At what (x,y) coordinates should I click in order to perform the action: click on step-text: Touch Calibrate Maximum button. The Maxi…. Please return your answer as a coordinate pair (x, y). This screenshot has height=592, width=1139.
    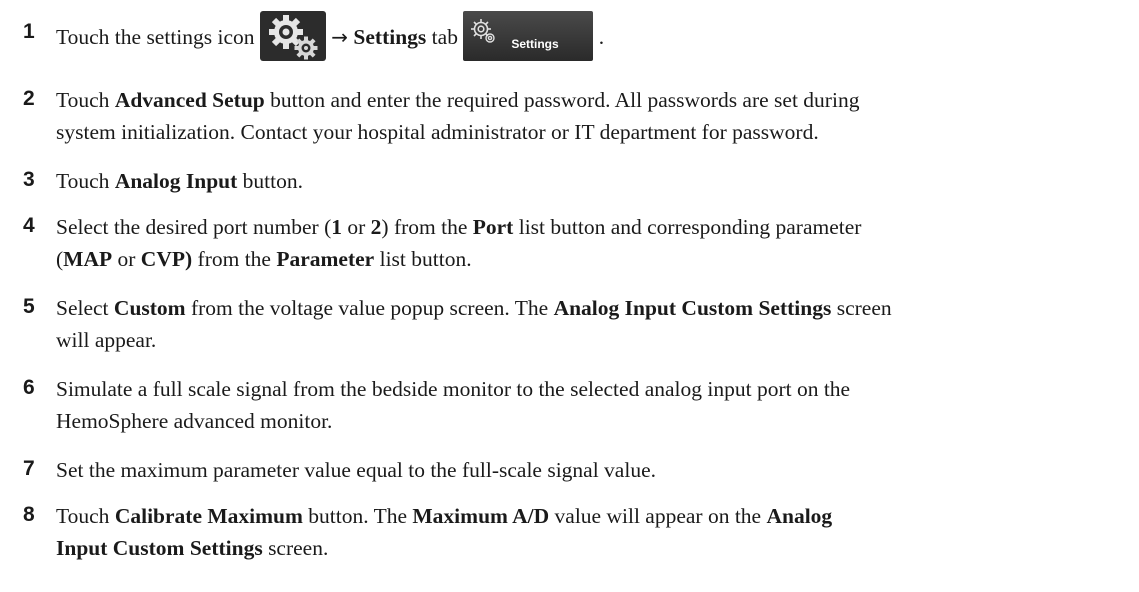
    Looking at the image, I should click on (596, 532).